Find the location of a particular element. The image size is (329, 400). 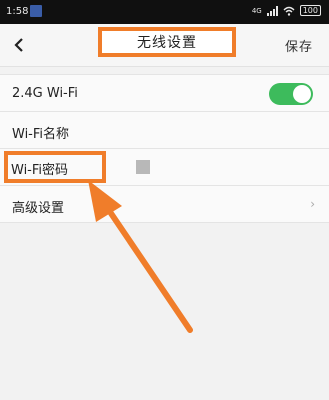

signal-icon is located at coordinates (272, 10).